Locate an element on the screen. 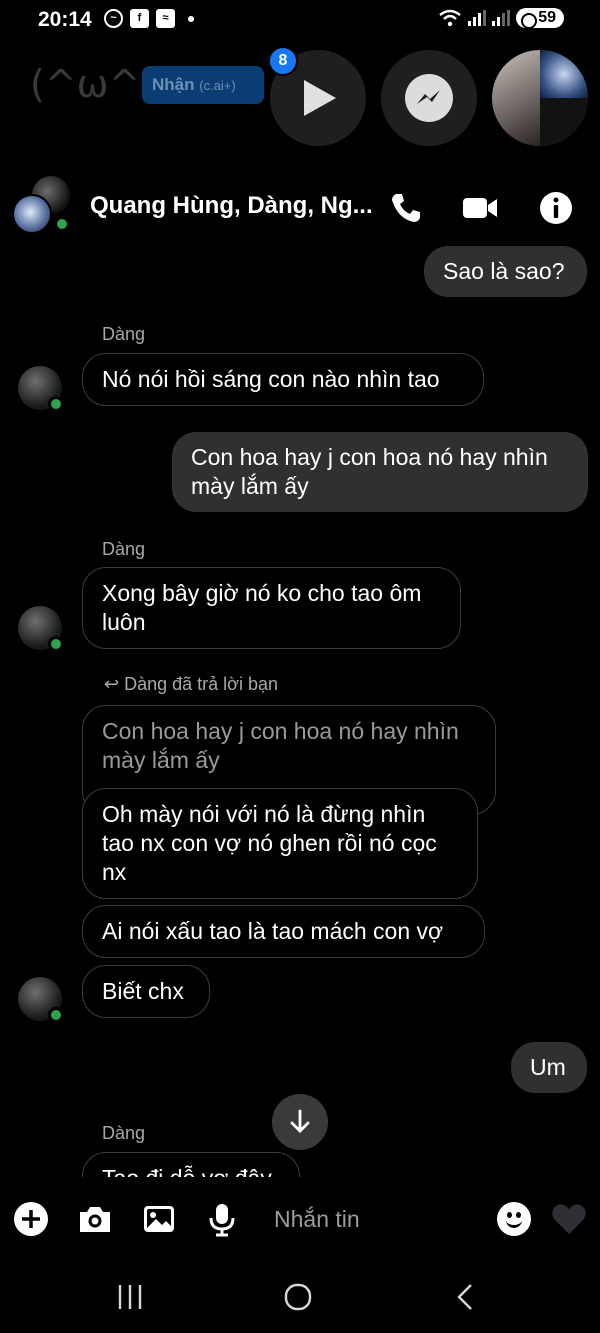 The image size is (600, 1333). home-button is located at coordinates (298, 1297).